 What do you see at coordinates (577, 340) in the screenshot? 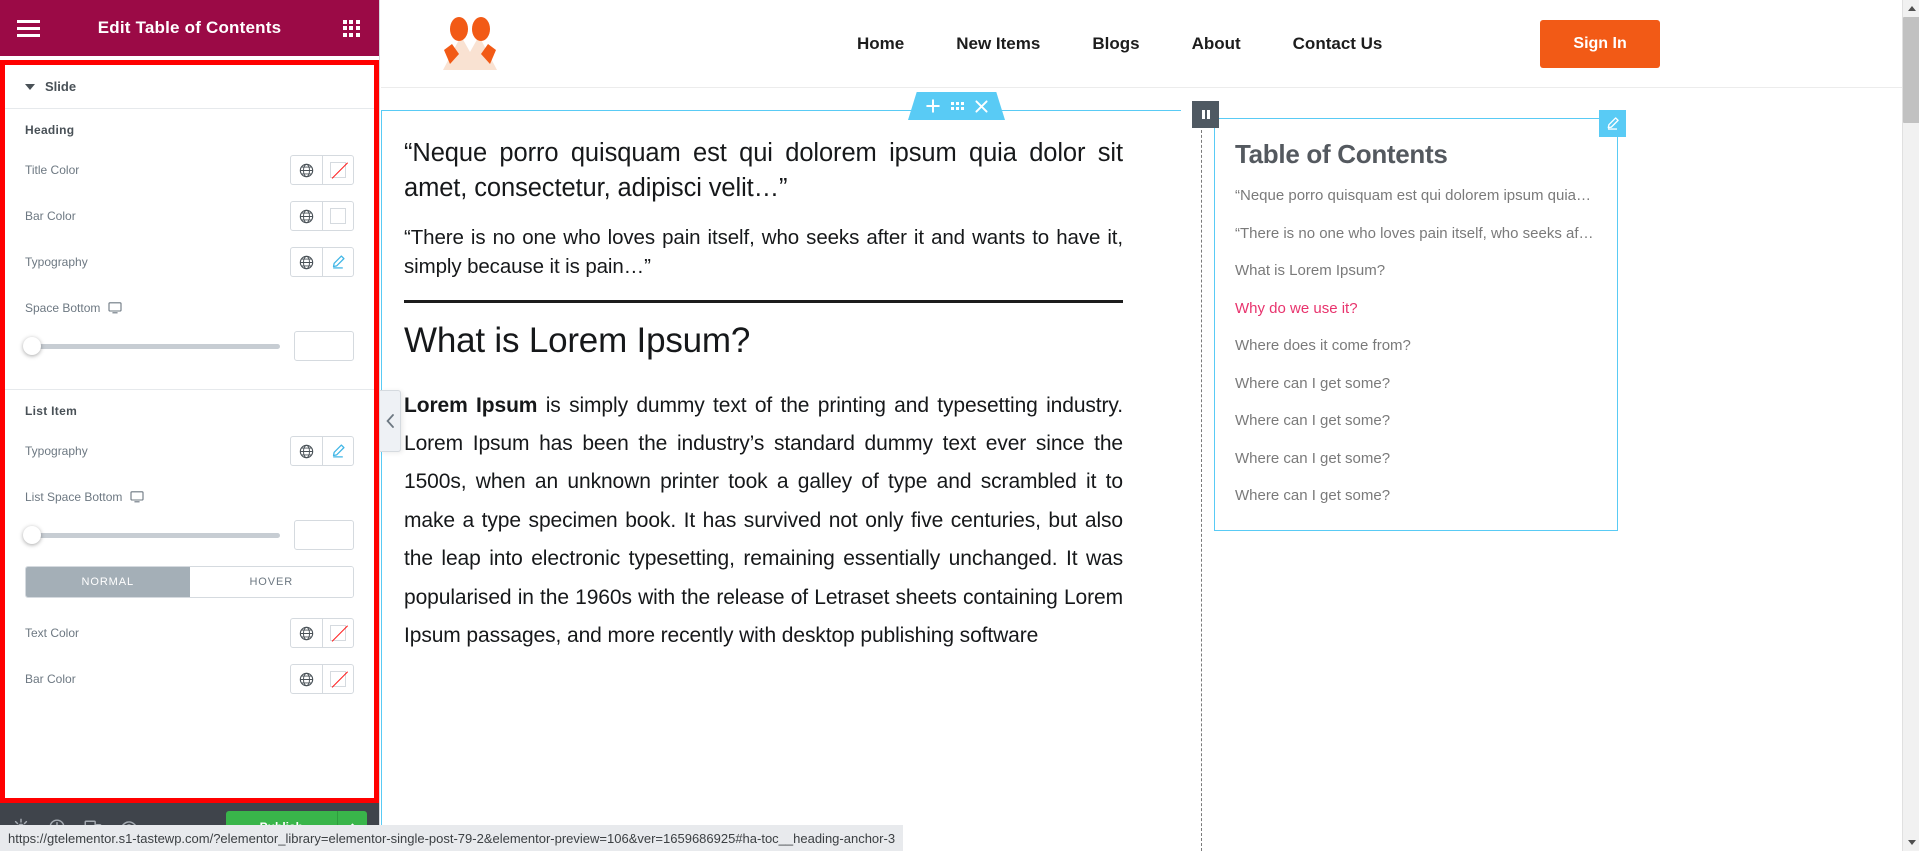
I see `post-heading: What is Lorem Ipsum?` at bounding box center [577, 340].